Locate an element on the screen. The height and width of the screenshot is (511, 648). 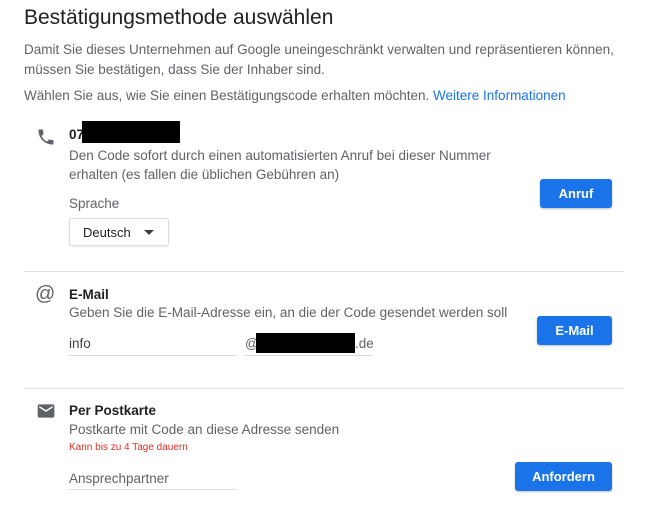
email-domain-underline is located at coordinates (308, 355).